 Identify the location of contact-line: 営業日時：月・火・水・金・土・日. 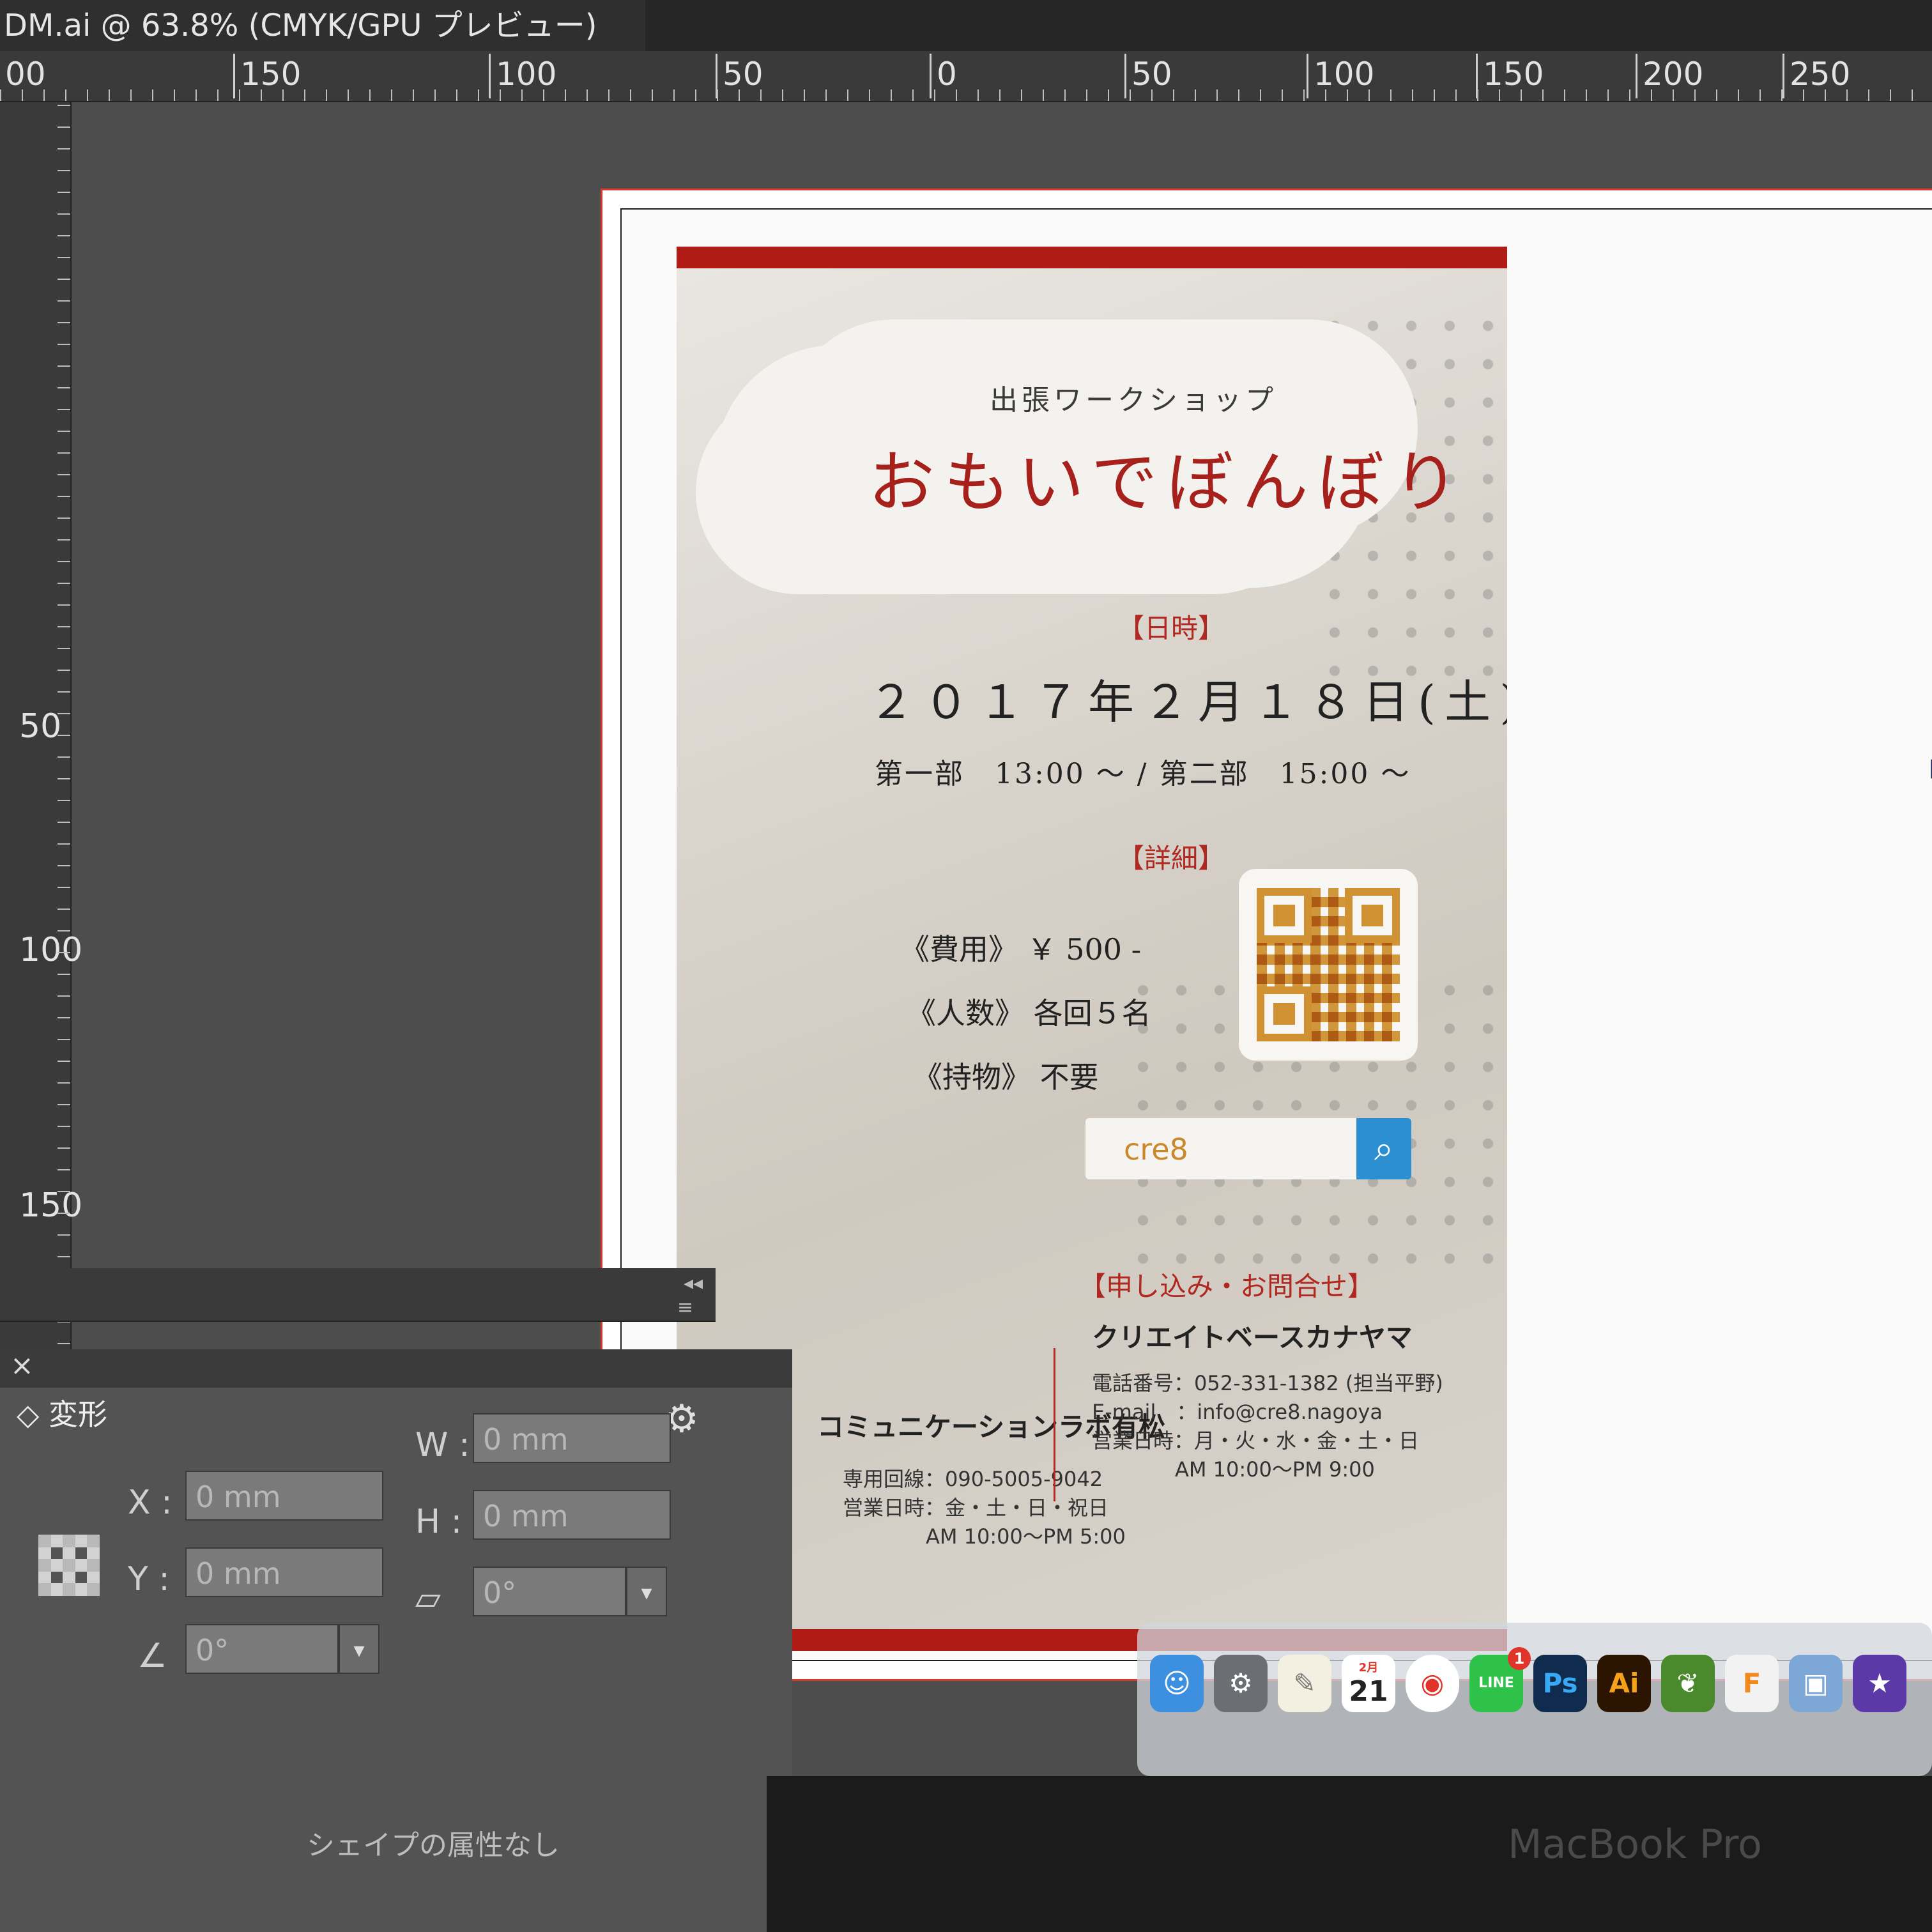
(1256, 1441).